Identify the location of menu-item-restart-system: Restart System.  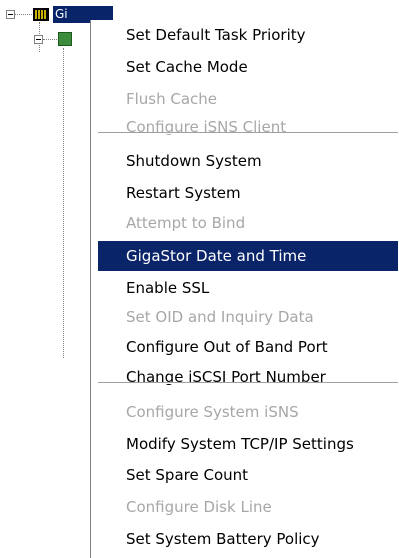
(248, 193).